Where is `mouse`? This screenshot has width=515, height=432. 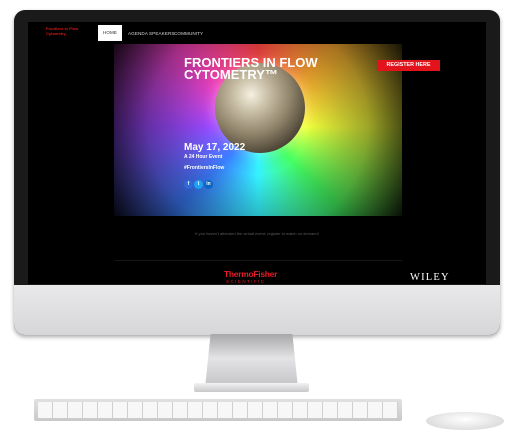
mouse is located at coordinates (465, 421).